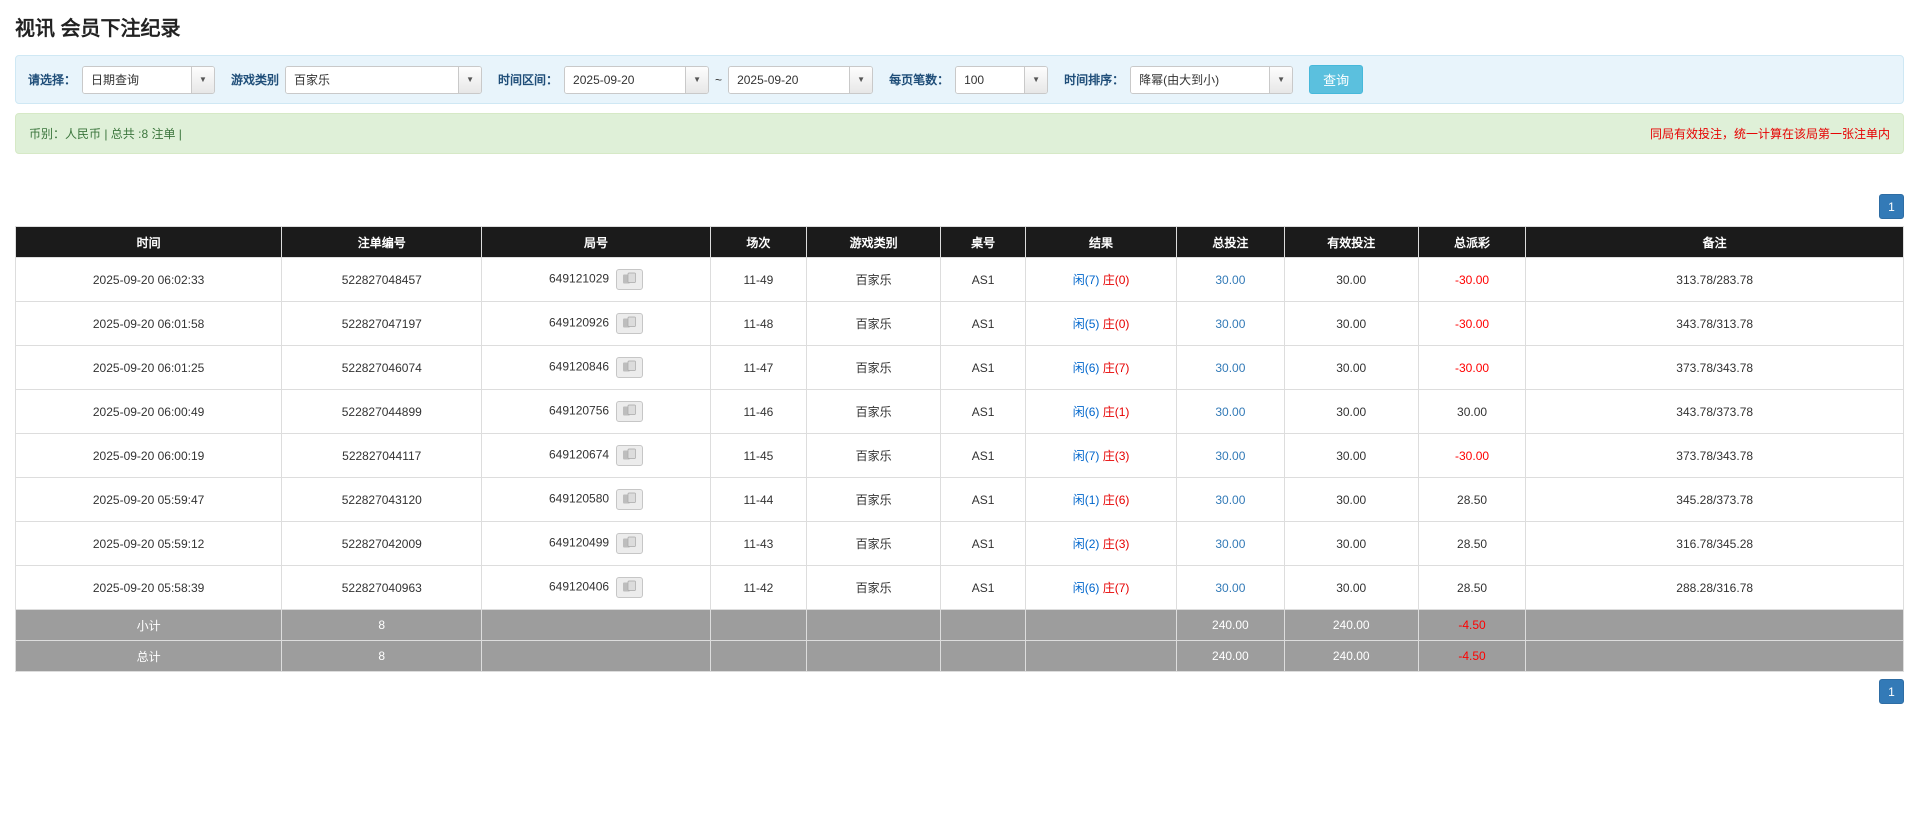  I want to click on cell-round-id: 649120926, so click(596, 323).